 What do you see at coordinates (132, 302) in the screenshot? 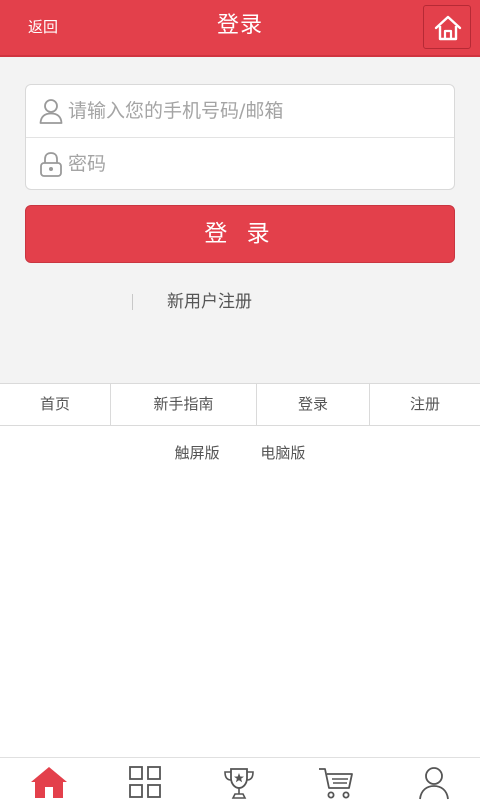
I see `divider` at bounding box center [132, 302].